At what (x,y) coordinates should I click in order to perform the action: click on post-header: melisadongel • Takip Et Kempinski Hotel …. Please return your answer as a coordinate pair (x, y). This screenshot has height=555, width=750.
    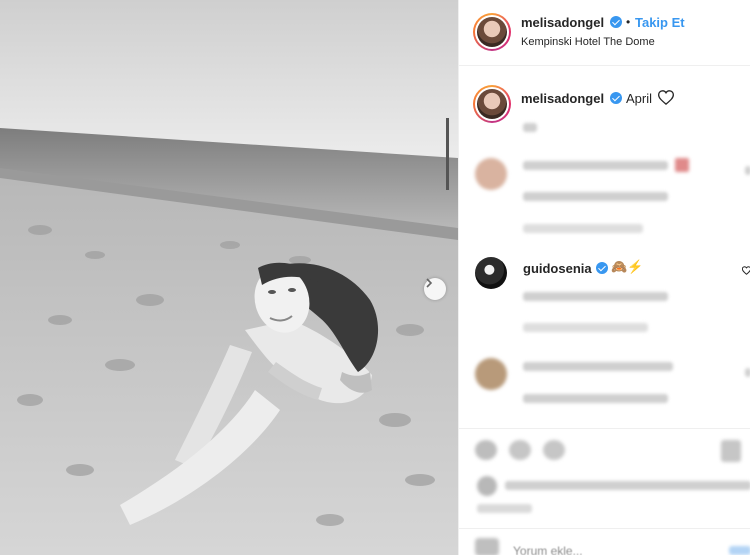
    Looking at the image, I should click on (604, 33).